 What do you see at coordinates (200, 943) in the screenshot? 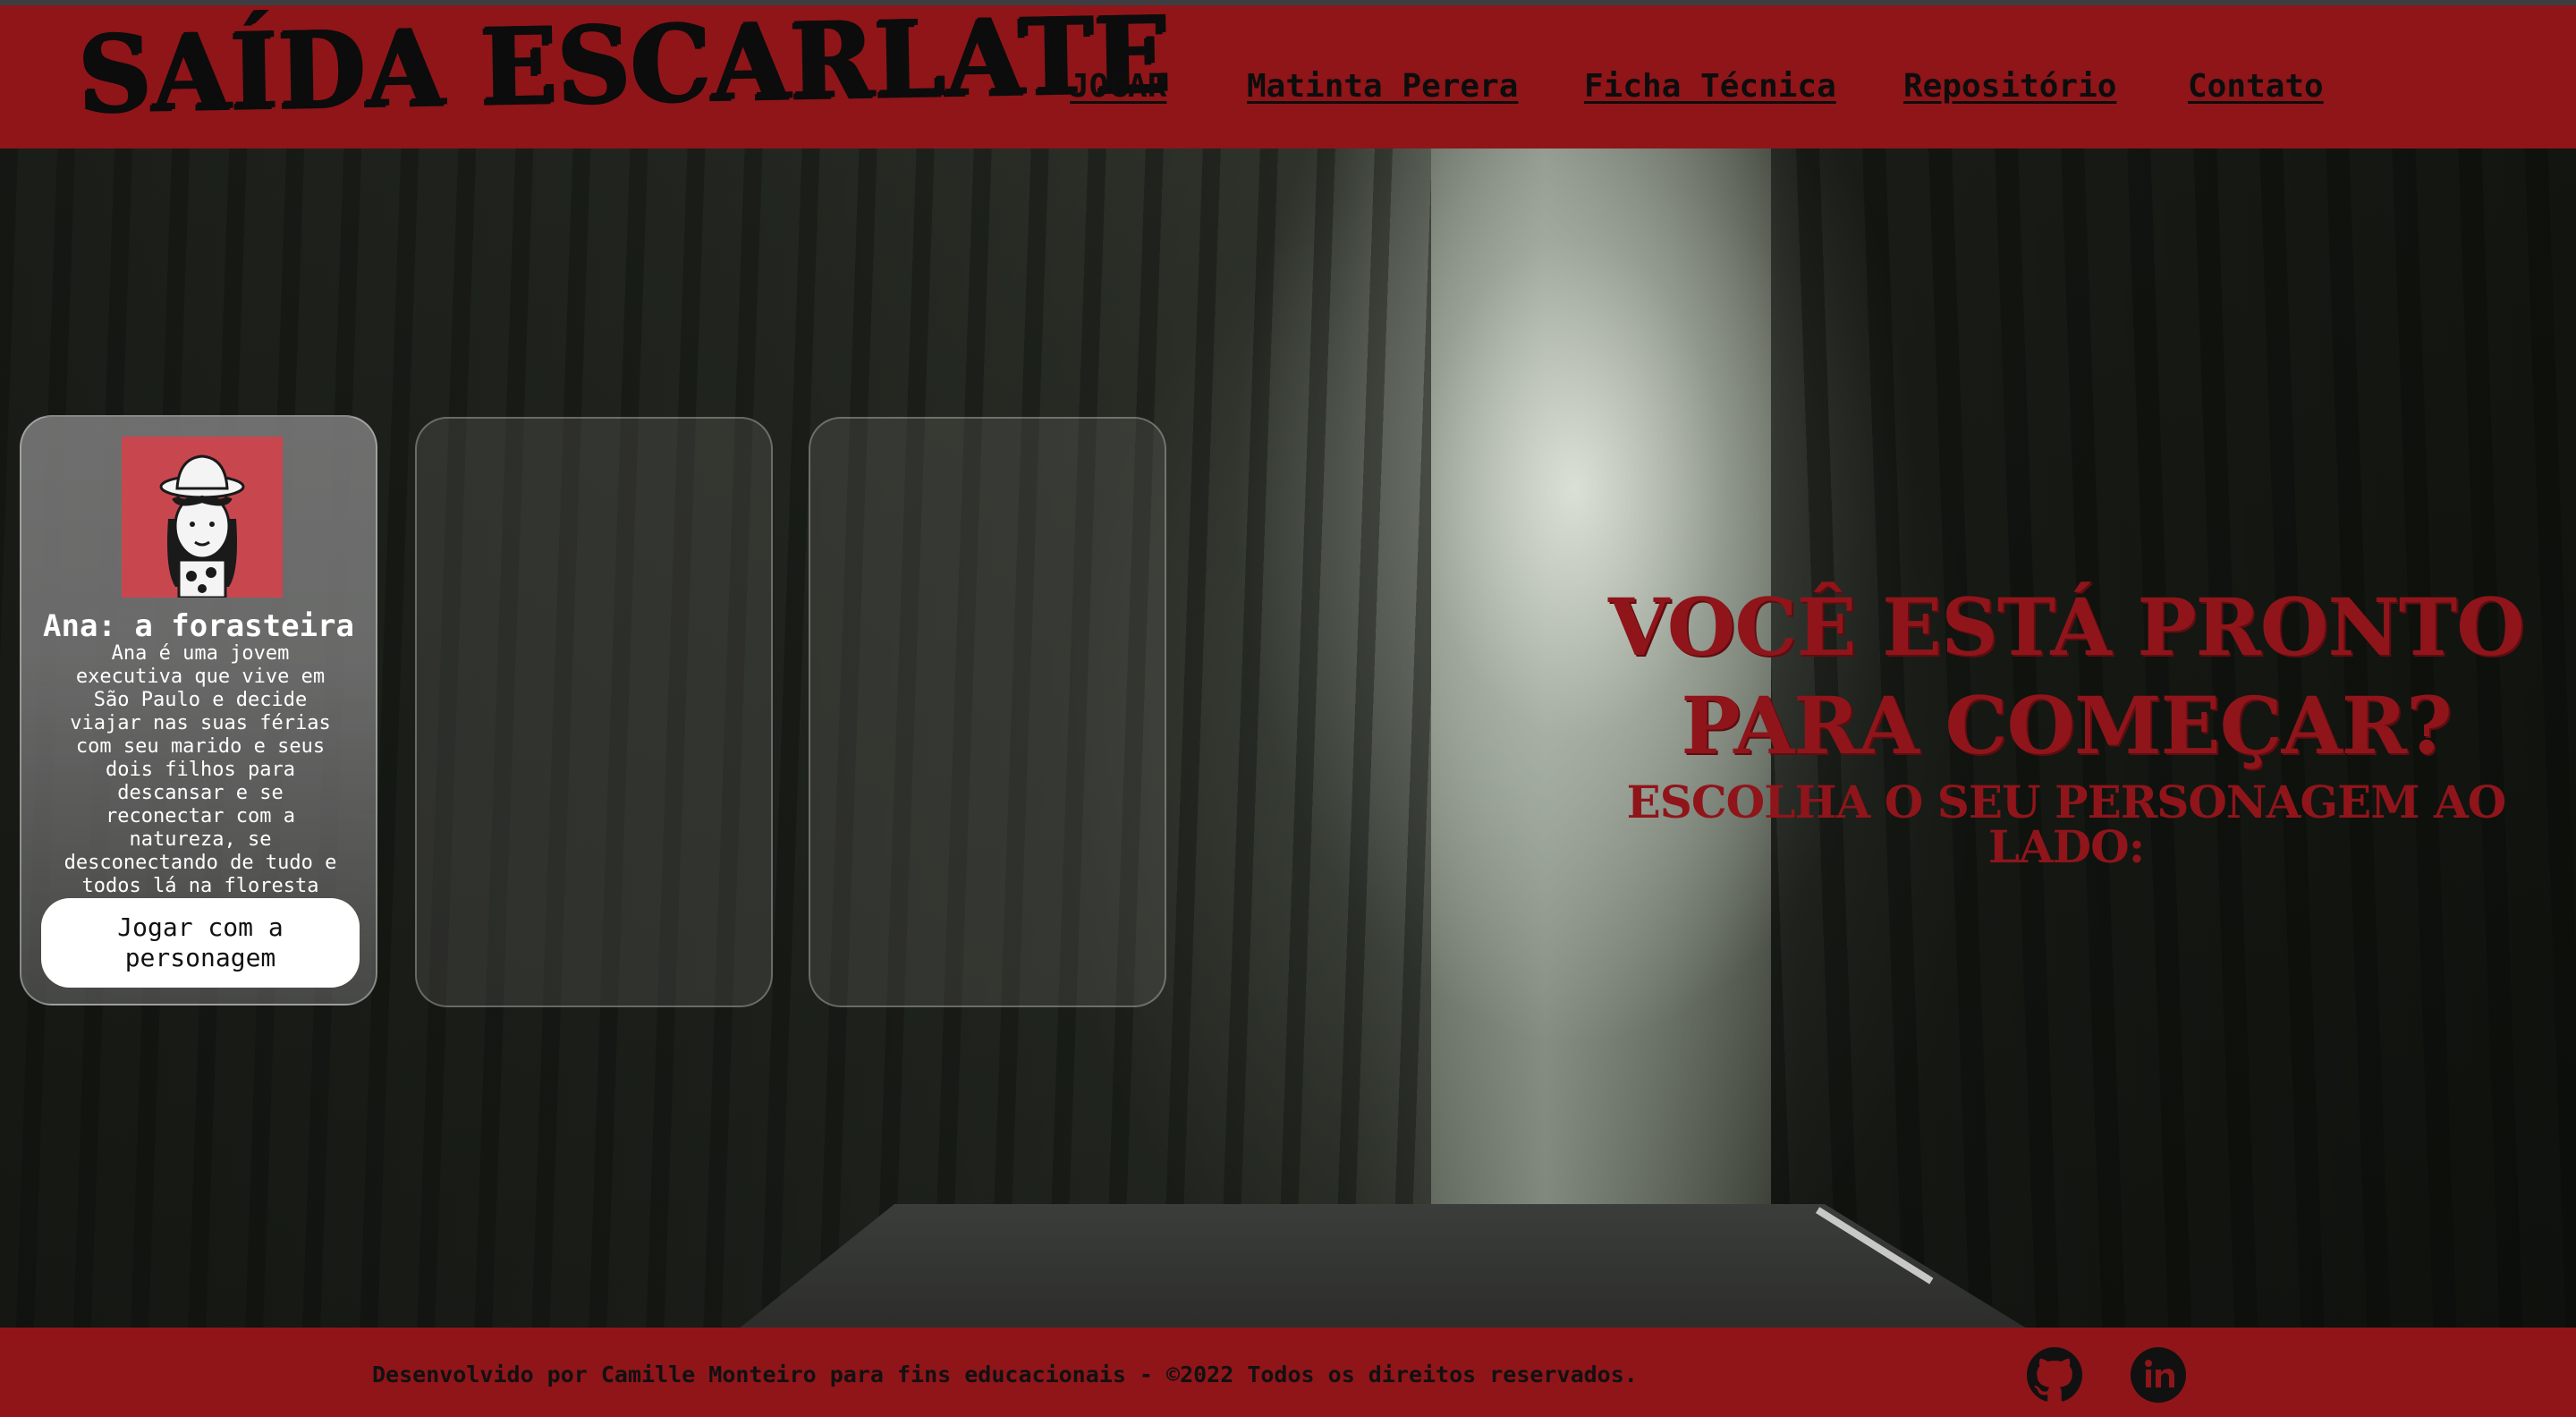
I see `play-with-character-button: Jogar com a personagem` at bounding box center [200, 943].